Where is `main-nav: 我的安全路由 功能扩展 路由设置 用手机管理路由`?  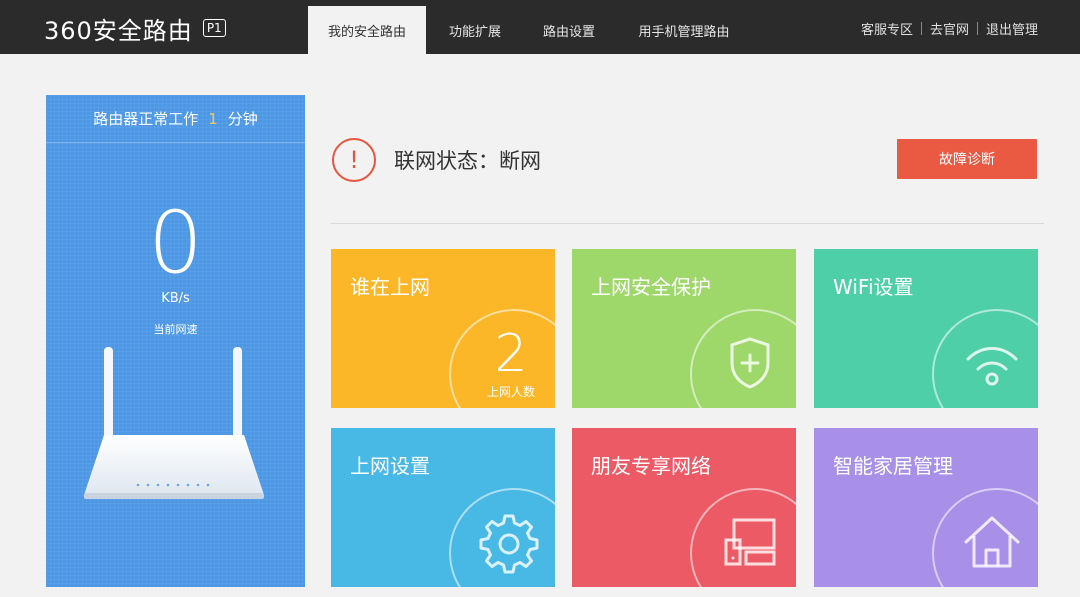 main-nav: 我的安全路由 功能扩展 路由设置 用手机管理路由 is located at coordinates (531, 30).